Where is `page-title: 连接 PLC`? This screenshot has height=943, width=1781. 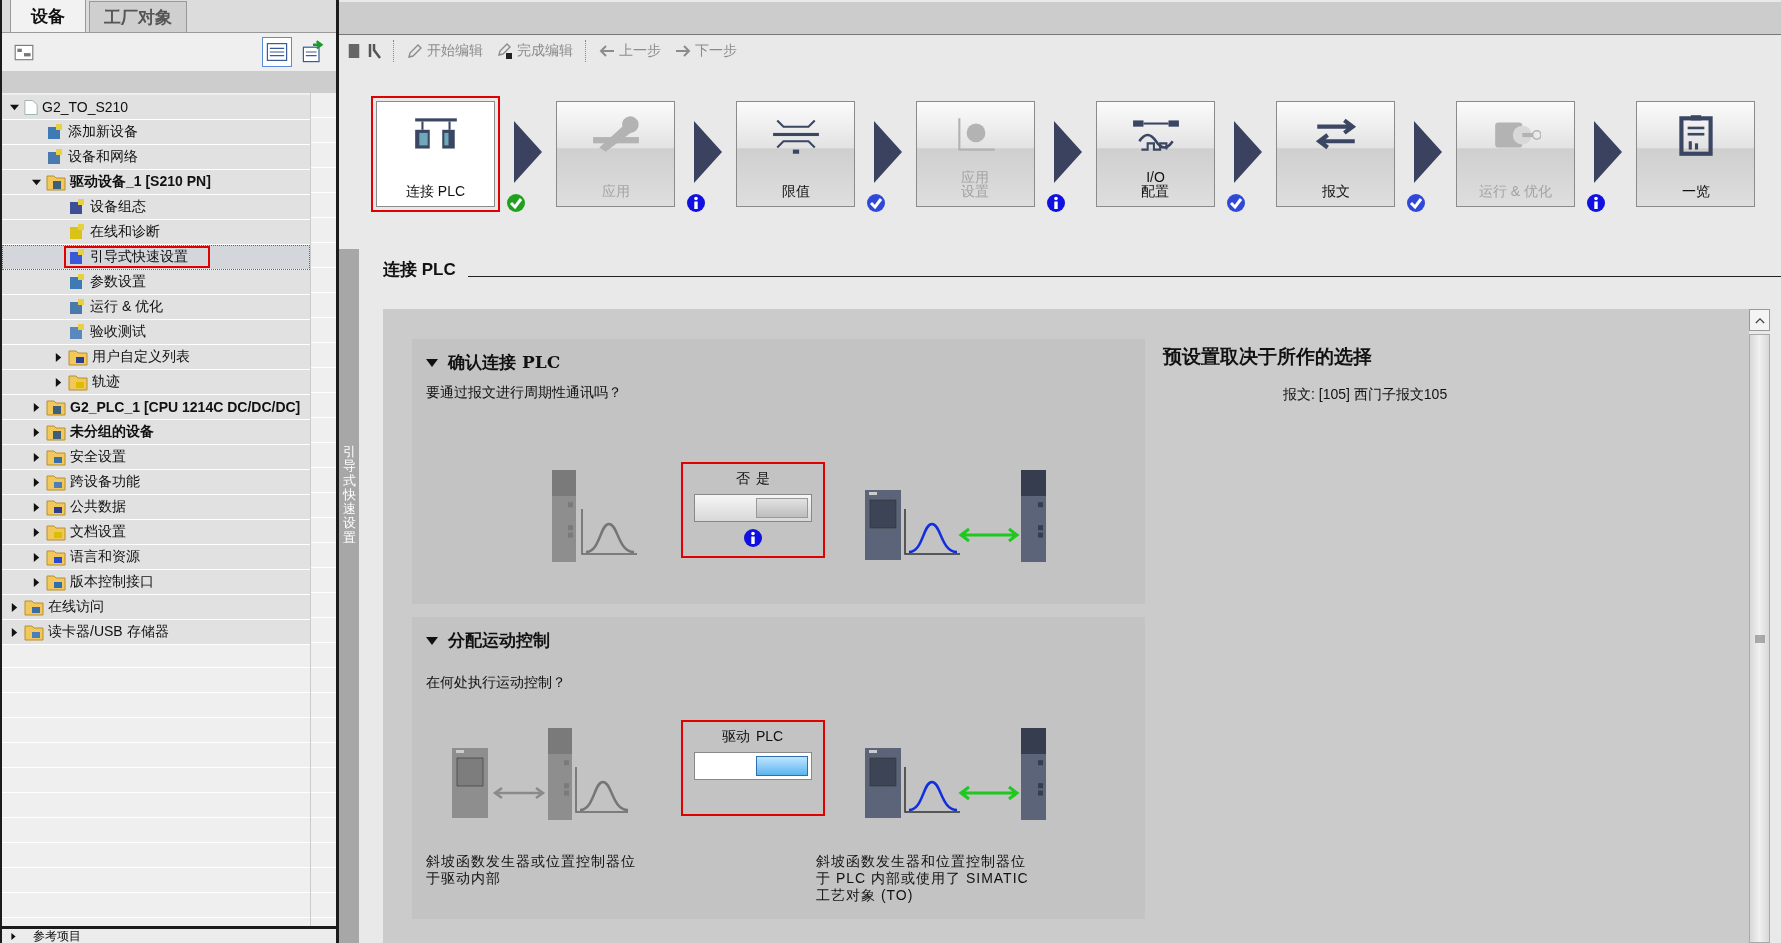
page-title: 连接 PLC is located at coordinates (419, 270).